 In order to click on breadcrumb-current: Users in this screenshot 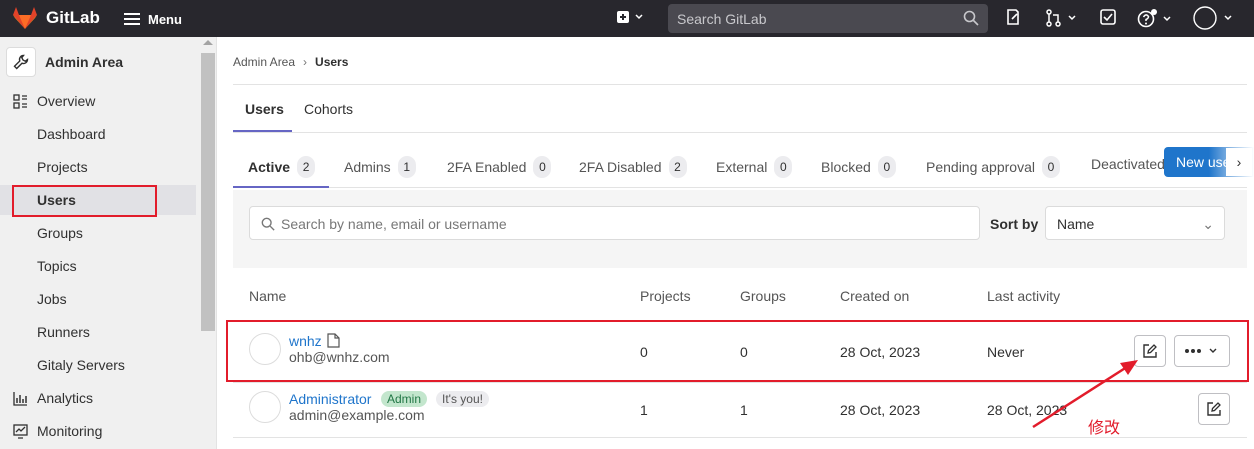, I will do `click(332, 62)`.